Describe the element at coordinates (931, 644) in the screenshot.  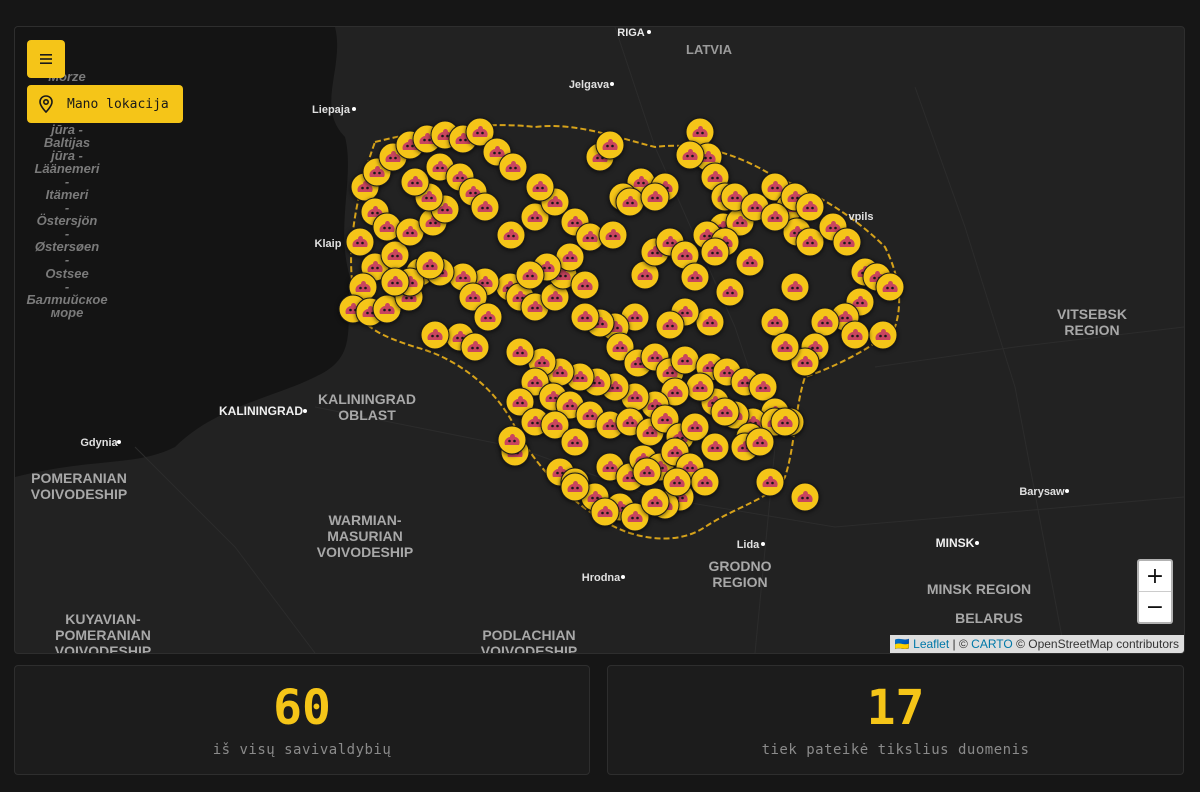
I see `leaflet-link: Leaflet` at that location.